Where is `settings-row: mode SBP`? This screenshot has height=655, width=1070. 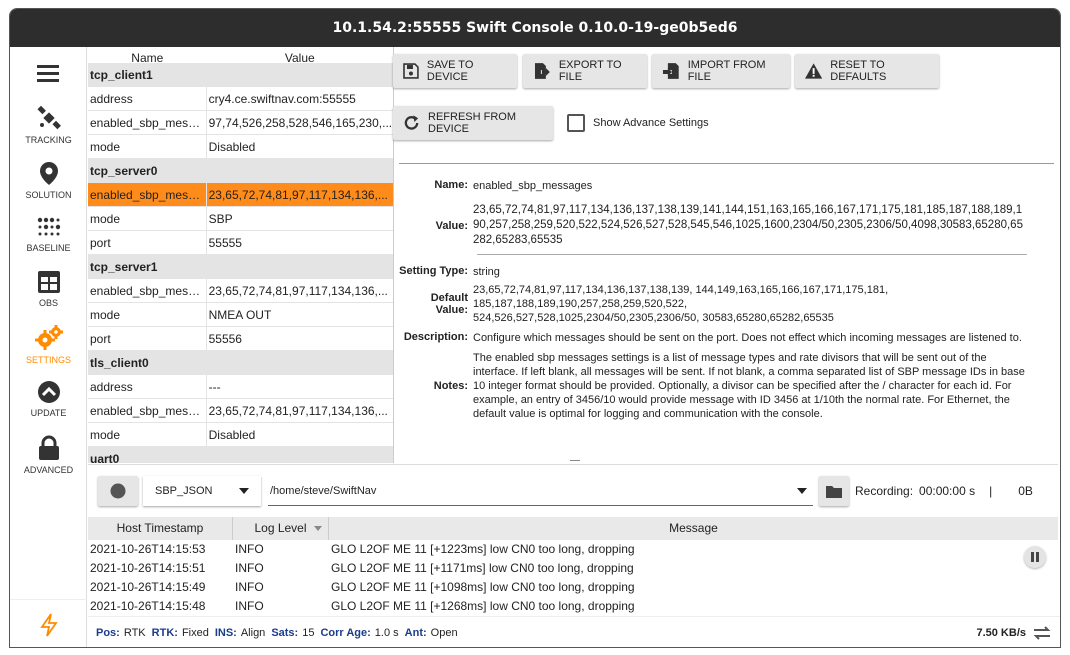
settings-row: mode SBP is located at coordinates (240, 219).